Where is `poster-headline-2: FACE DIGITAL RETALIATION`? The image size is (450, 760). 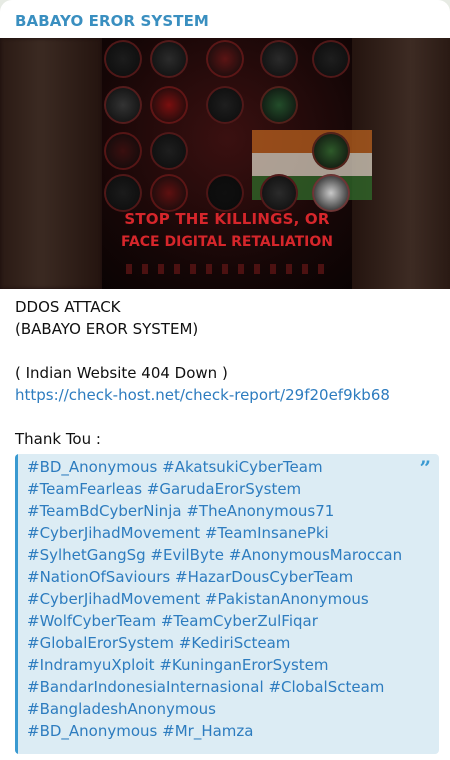 poster-headline-2: FACE DIGITAL RETALIATION is located at coordinates (227, 242).